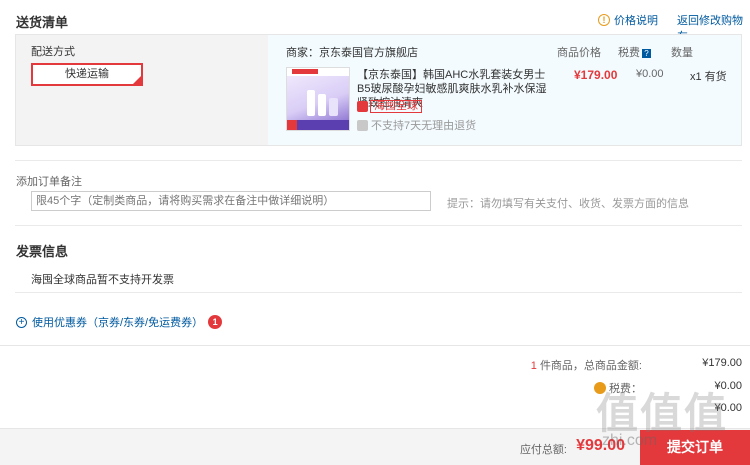 The width and height of the screenshot is (750, 465). I want to click on shipping-method-text: 快递运输, so click(87, 74).